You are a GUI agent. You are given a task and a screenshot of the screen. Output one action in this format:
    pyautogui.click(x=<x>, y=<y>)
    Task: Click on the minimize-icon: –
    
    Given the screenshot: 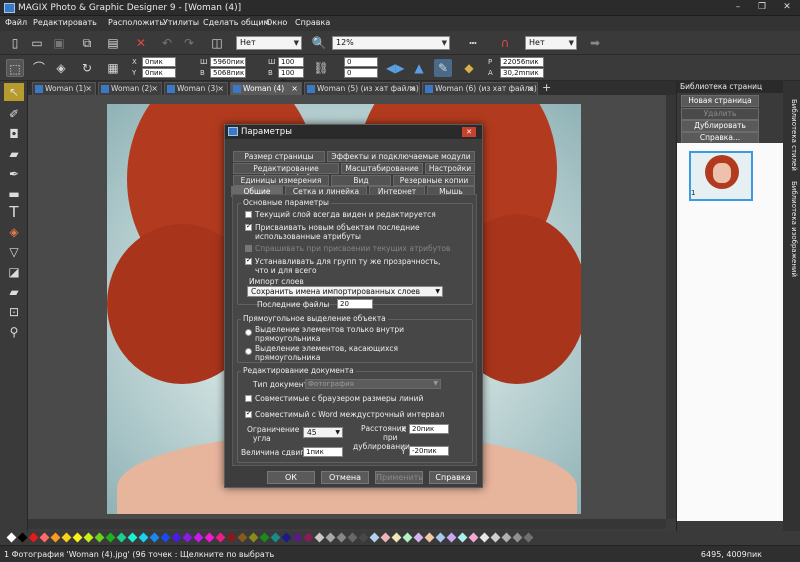 What is the action you would take?
    pyautogui.click(x=738, y=7)
    